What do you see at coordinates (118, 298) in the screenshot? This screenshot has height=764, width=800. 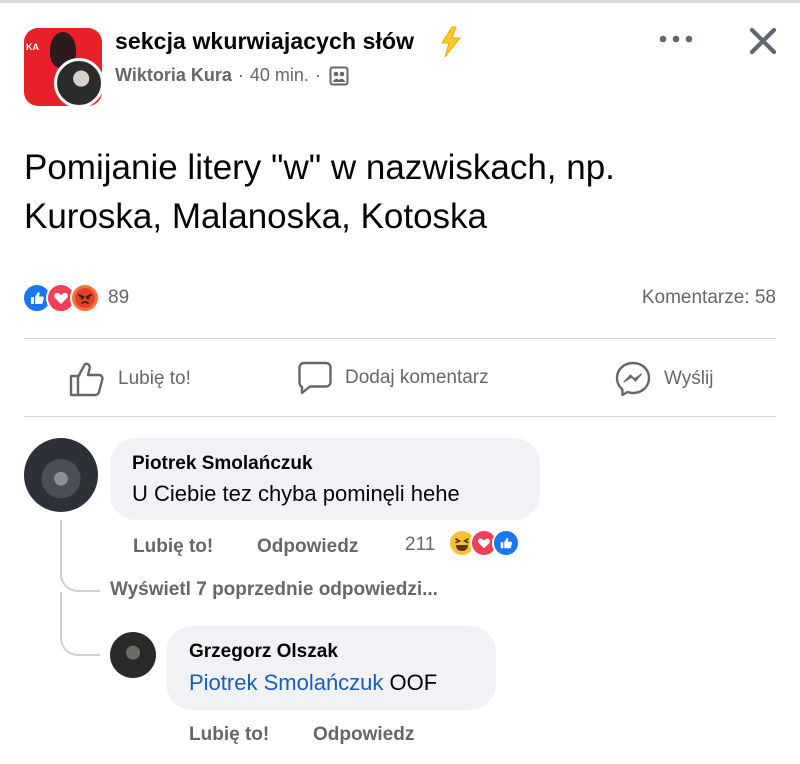 I see `reaction-count: 89` at bounding box center [118, 298].